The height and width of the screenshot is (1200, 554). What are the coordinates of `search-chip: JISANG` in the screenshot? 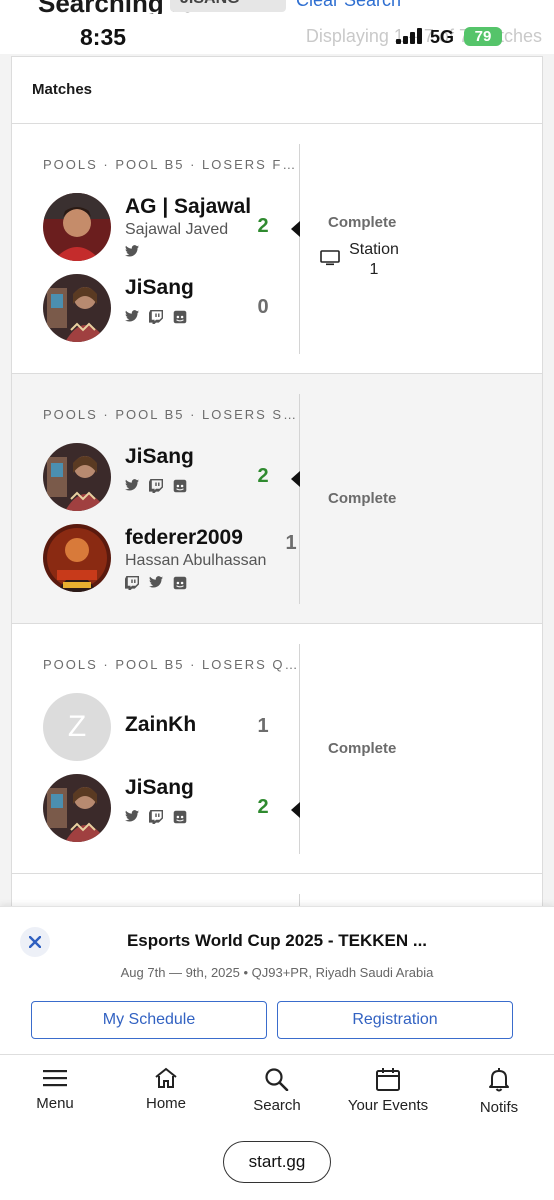 It's located at (228, 6).